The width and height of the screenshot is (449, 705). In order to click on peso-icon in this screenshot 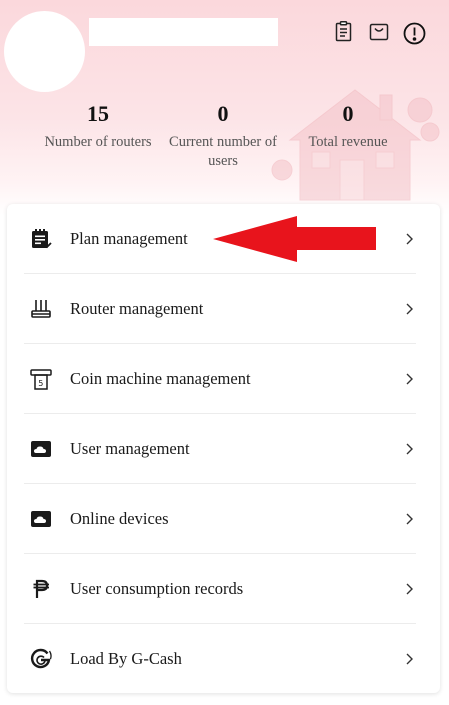, I will do `click(41, 589)`.